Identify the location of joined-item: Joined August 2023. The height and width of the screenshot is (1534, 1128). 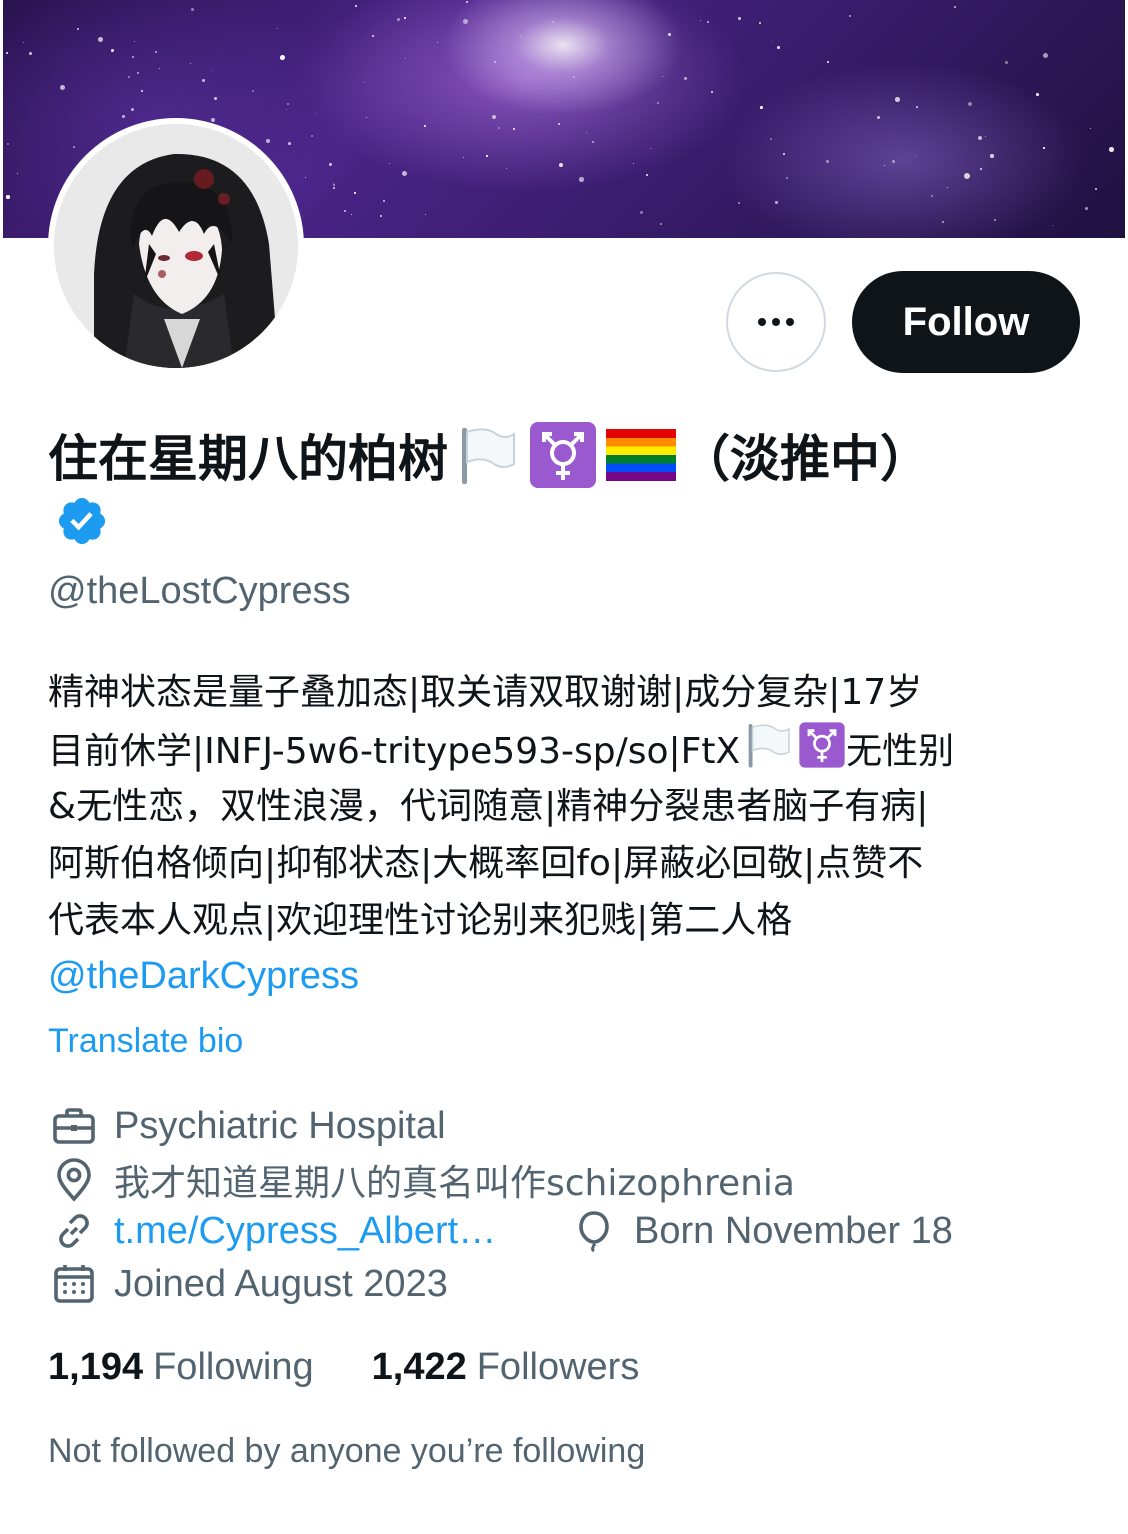
(249, 1284).